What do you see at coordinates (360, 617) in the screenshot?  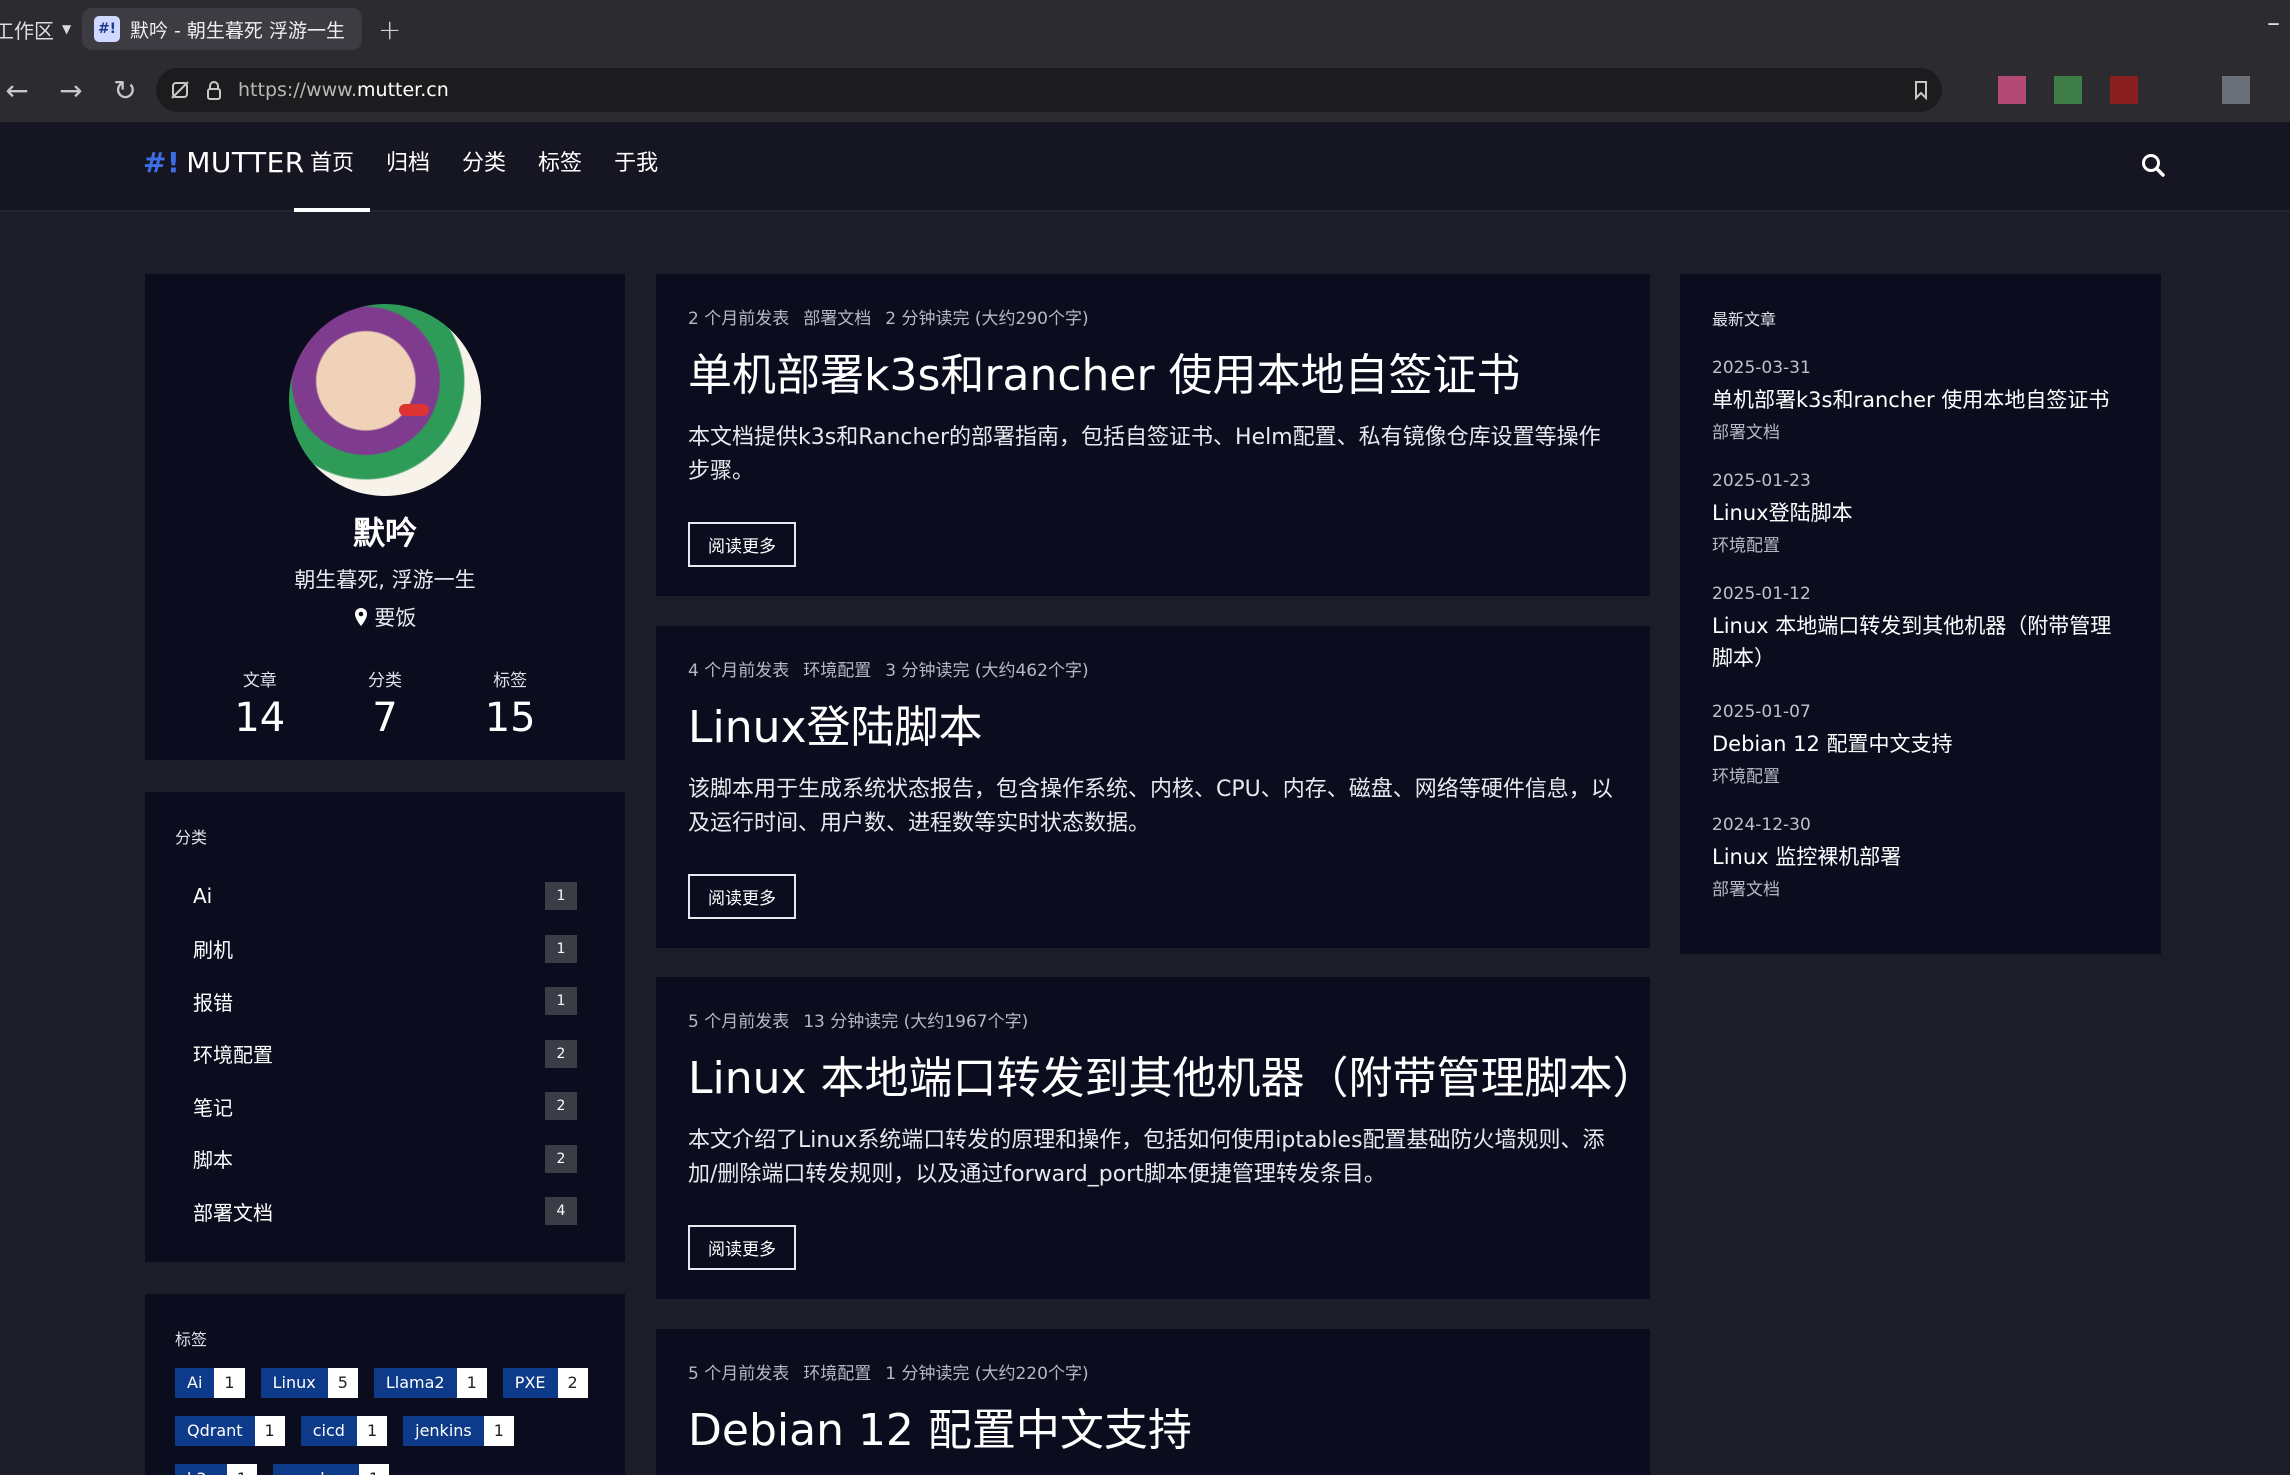 I see `map-pin-icon` at bounding box center [360, 617].